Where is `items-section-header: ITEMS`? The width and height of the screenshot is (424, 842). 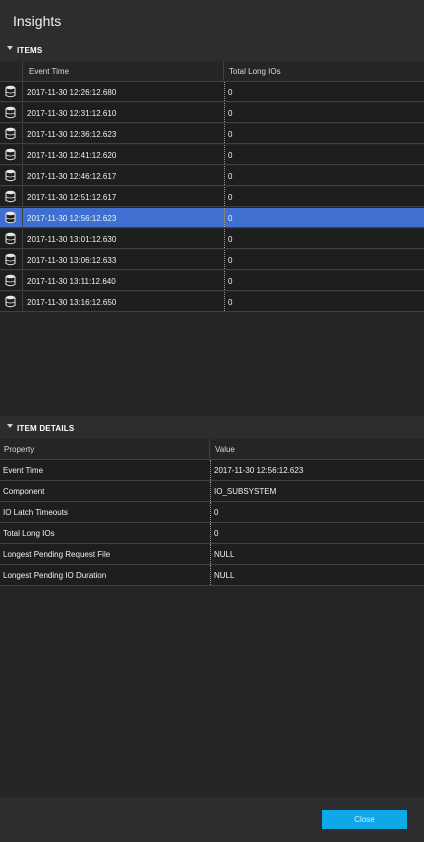
items-section-header: ITEMS is located at coordinates (212, 51).